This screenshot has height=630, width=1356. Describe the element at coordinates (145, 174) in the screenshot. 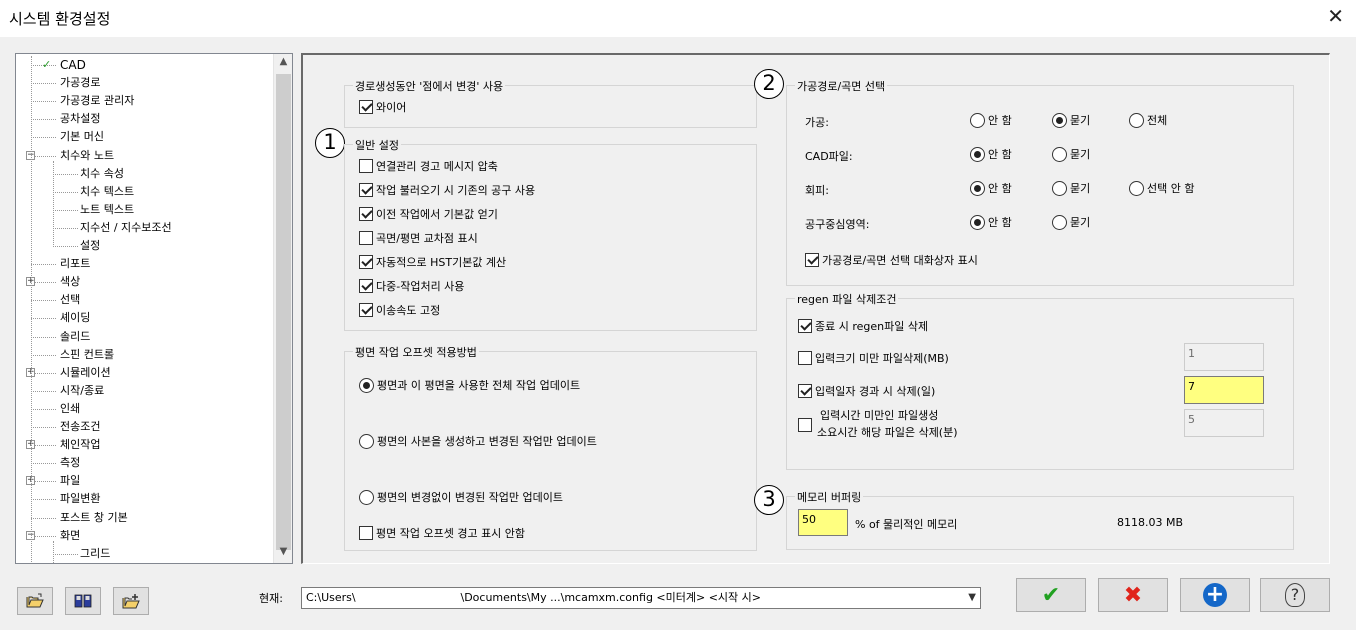

I see `tree-item: 치수 속성` at that location.